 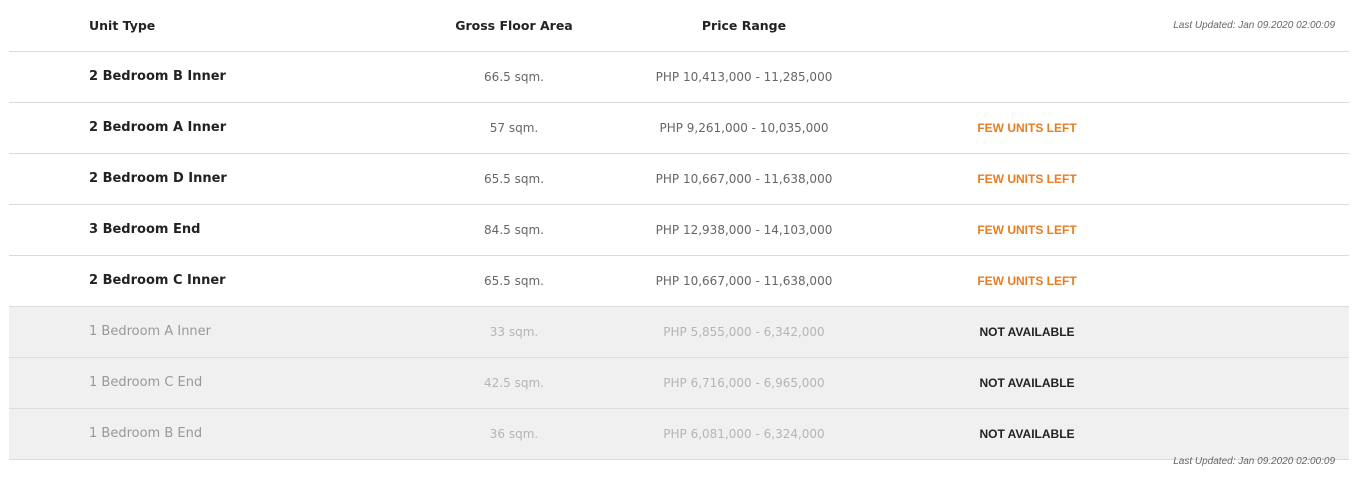 I want to click on price-range: PHP 6,716,000 - 6,965,000, so click(x=744, y=383).